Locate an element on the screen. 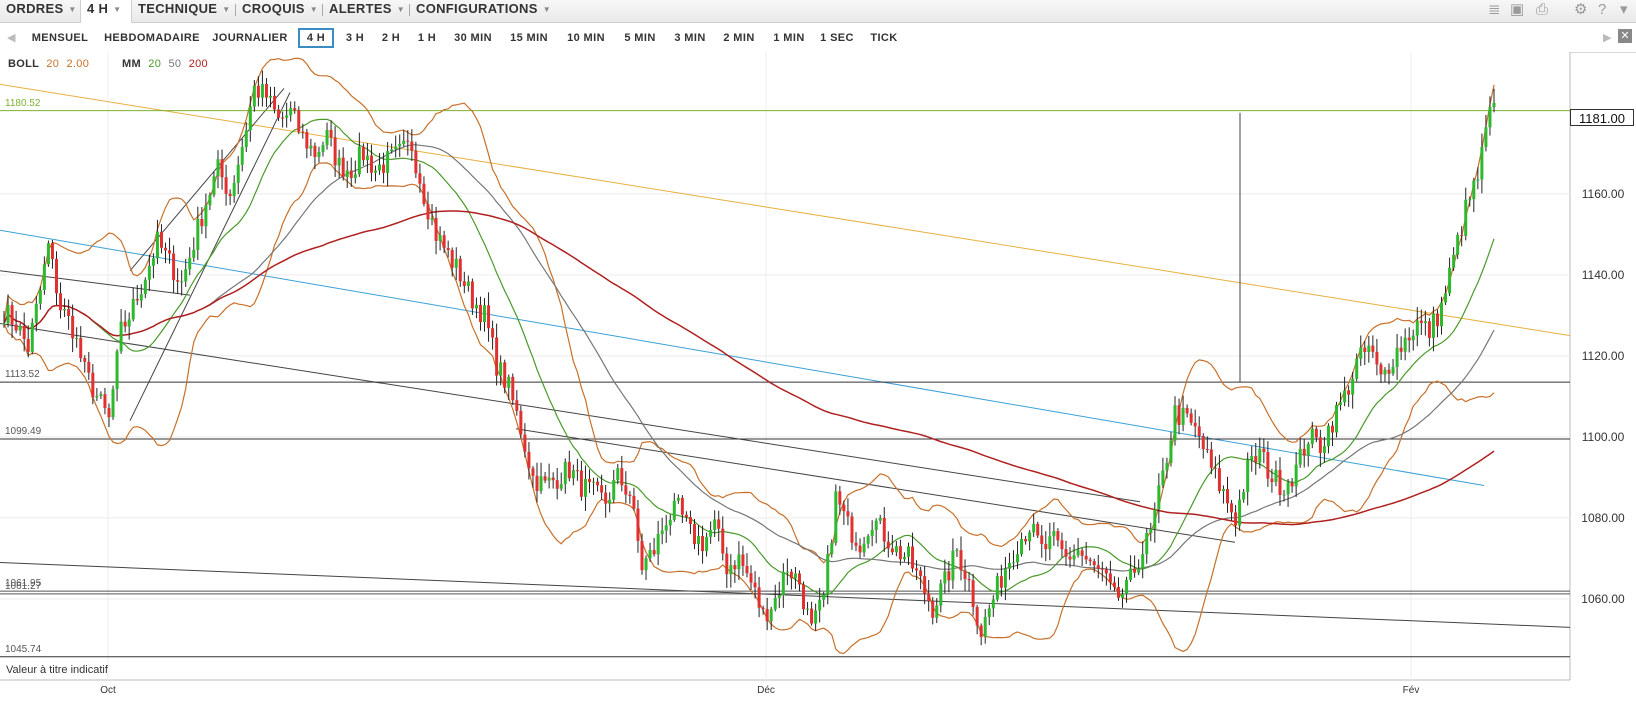 The width and height of the screenshot is (1636, 702). menu-label: CONFIGURATIONS is located at coordinates (477, 8).